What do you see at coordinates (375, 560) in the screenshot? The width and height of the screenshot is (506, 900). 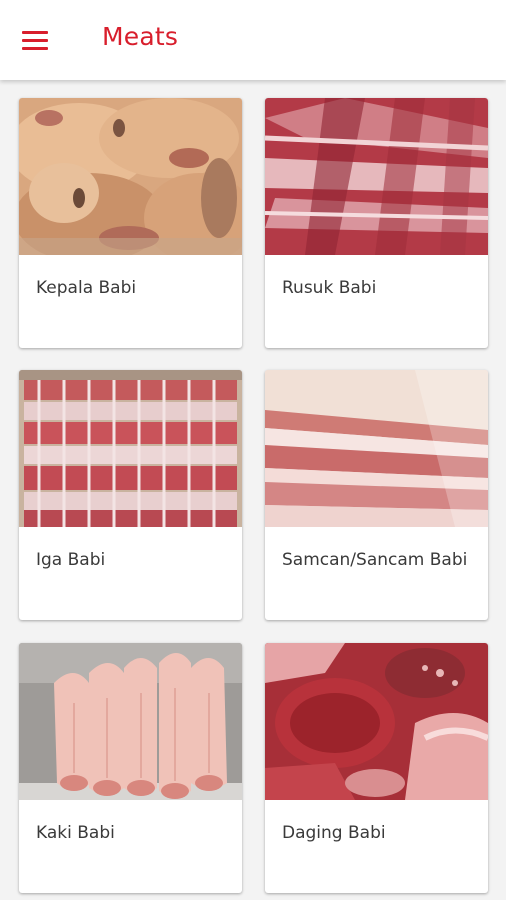 I see `meat-card-label: Samcan/Sancam Babi` at bounding box center [375, 560].